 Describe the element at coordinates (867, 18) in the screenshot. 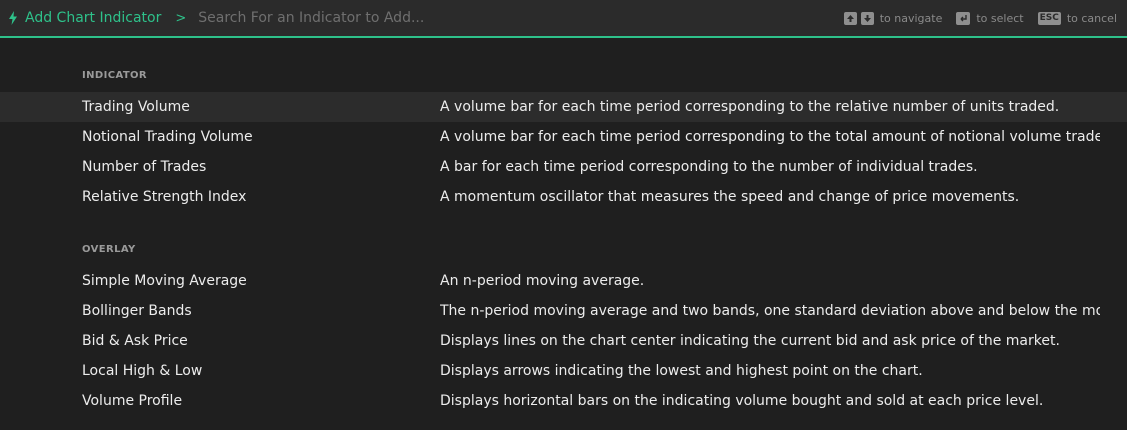

I see `arrow-down-key-icon` at that location.